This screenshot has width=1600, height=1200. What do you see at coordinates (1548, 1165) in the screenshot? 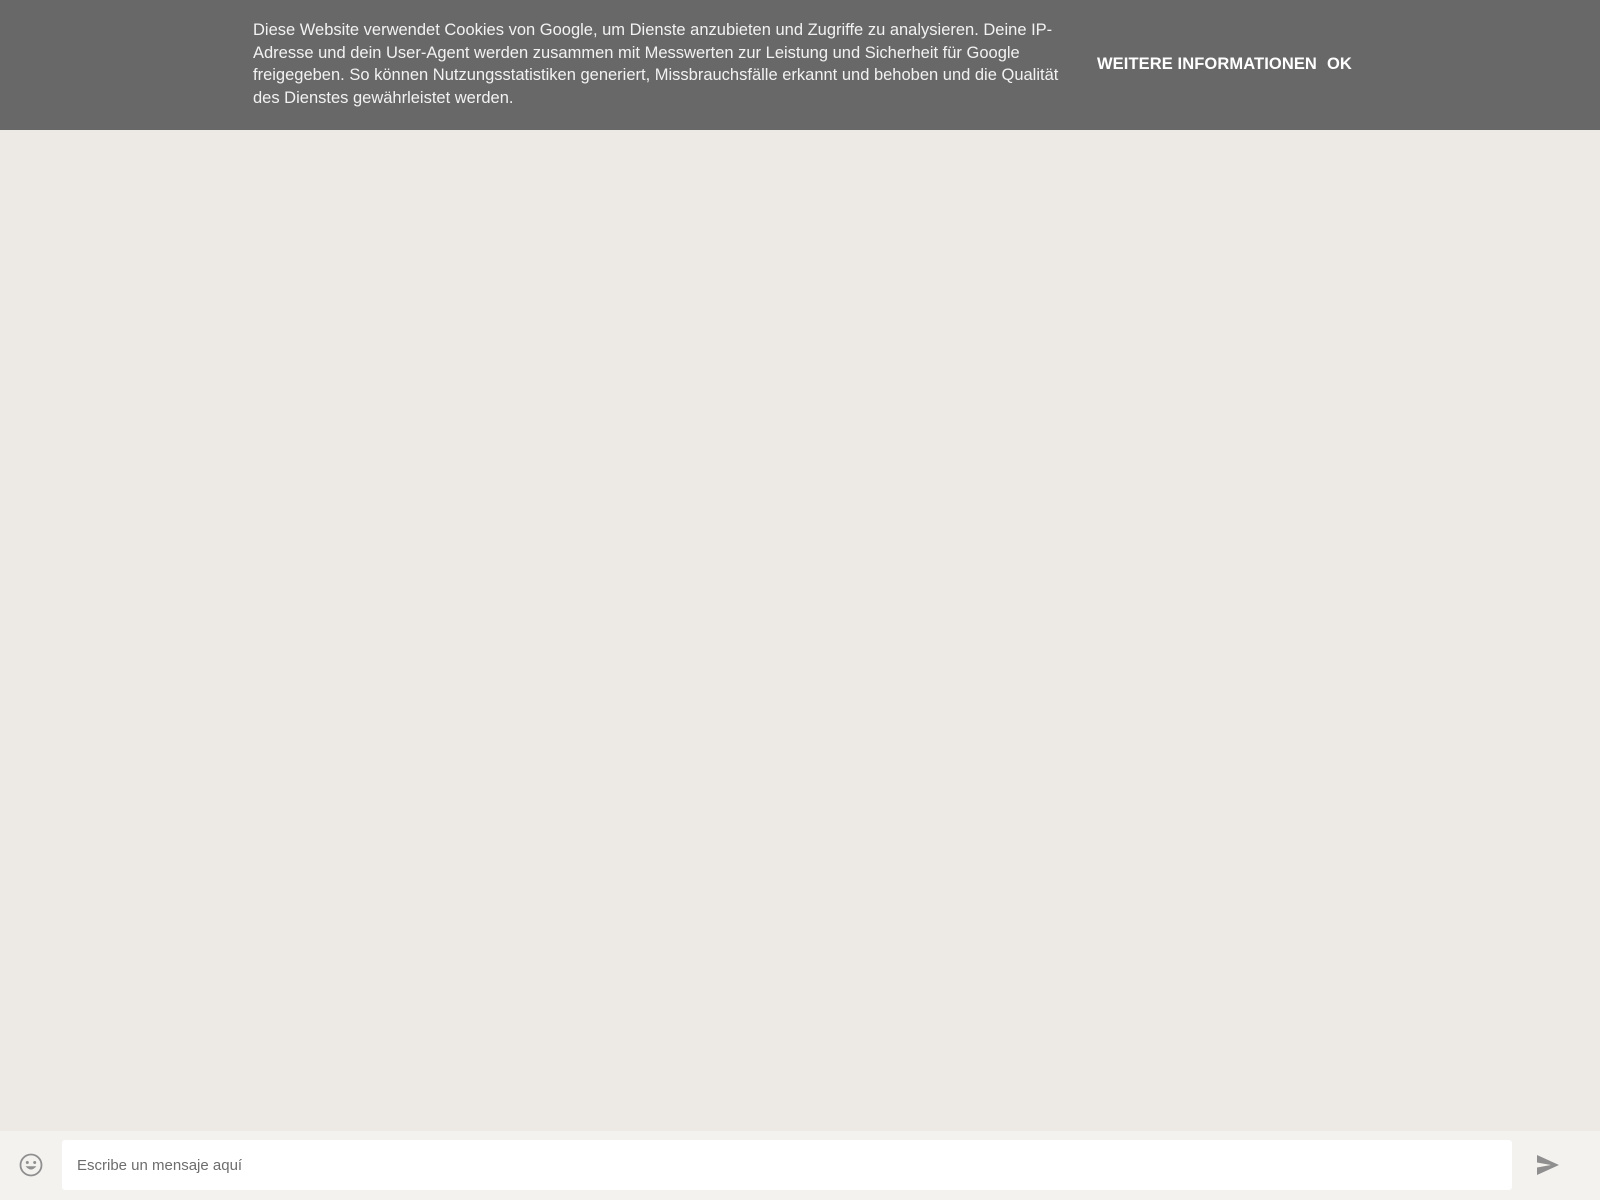
I see `send-arrow-icon` at bounding box center [1548, 1165].